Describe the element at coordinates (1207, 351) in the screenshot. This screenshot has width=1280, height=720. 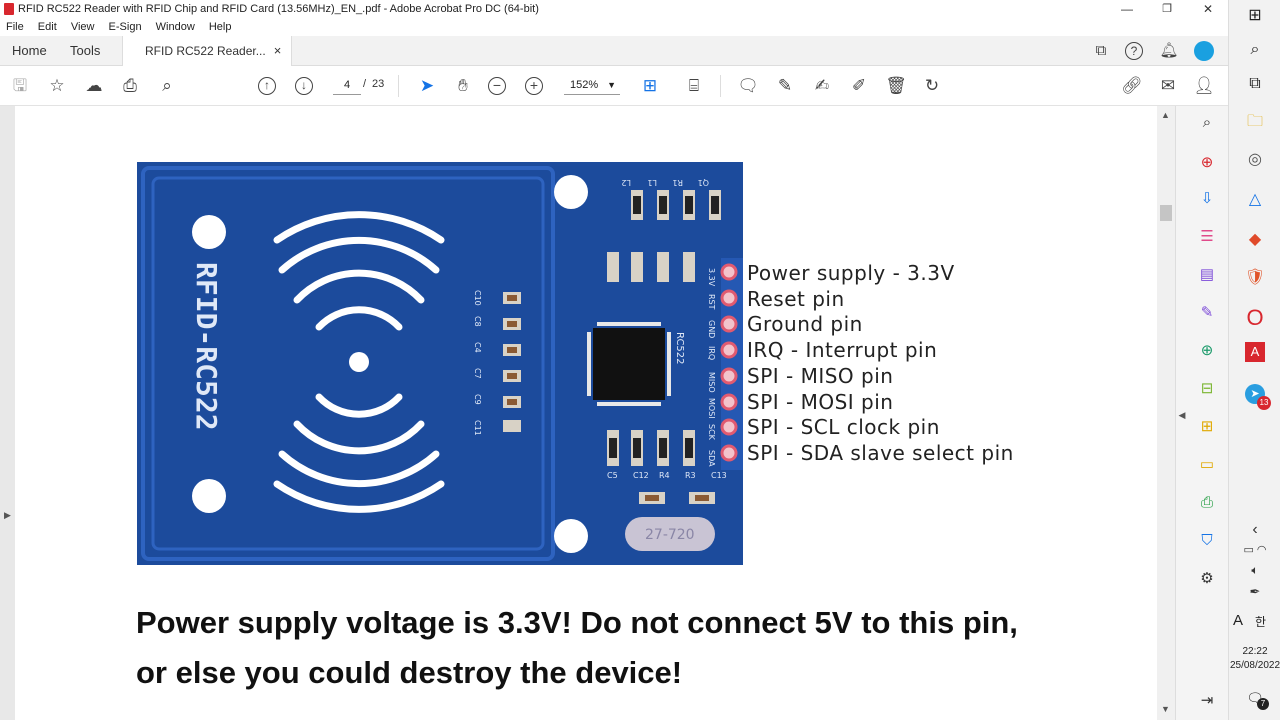
I see `scan-ocr-icon: ⊕` at that location.